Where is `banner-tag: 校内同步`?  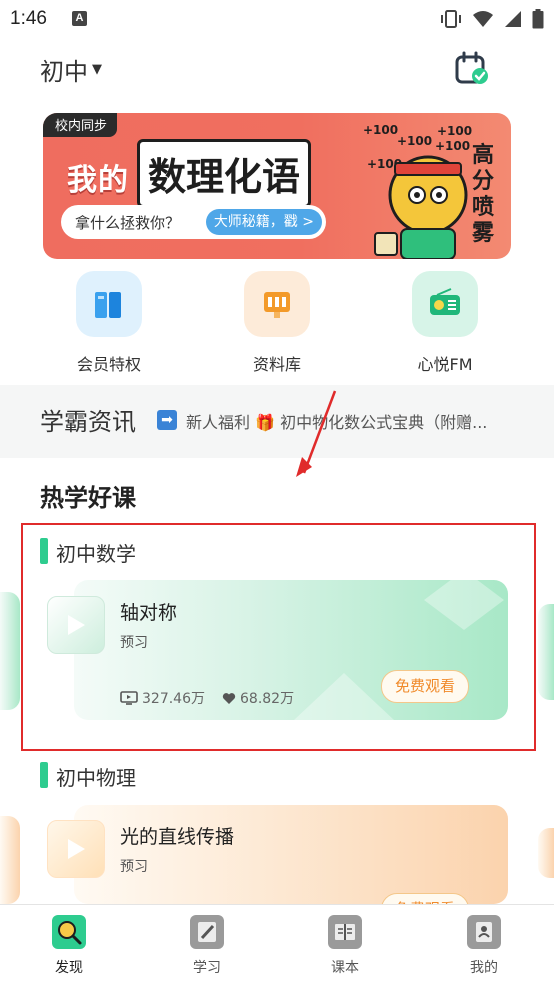 banner-tag: 校内同步 is located at coordinates (80, 125).